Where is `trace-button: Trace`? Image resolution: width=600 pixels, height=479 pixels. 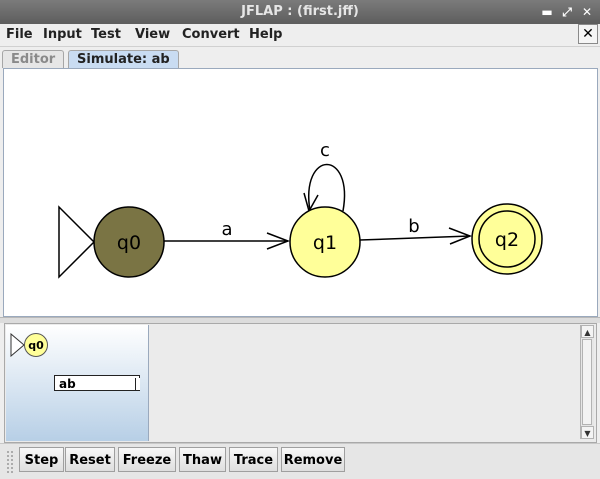
trace-button: Trace is located at coordinates (253, 459).